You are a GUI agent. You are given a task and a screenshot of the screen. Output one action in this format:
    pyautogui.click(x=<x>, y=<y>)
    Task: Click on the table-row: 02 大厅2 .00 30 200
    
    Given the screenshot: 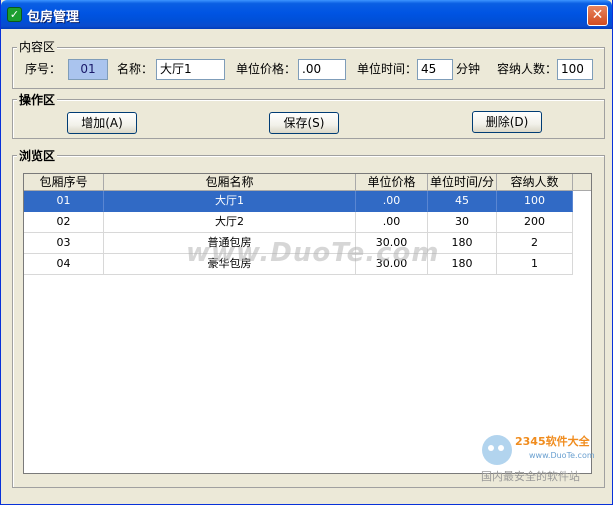 What is the action you would take?
    pyautogui.click(x=298, y=222)
    